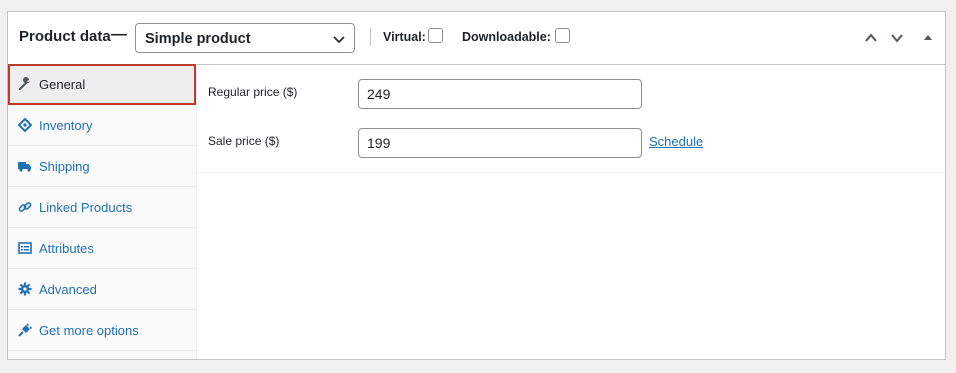 The width and height of the screenshot is (956, 373). What do you see at coordinates (102, 248) in the screenshot?
I see `tab-attributes: Attributes` at bounding box center [102, 248].